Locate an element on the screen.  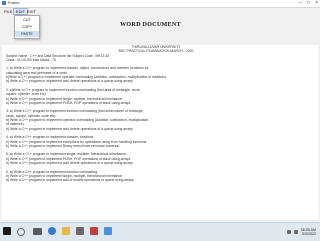
window-controls: – □ × is located at coordinates (308, 3).